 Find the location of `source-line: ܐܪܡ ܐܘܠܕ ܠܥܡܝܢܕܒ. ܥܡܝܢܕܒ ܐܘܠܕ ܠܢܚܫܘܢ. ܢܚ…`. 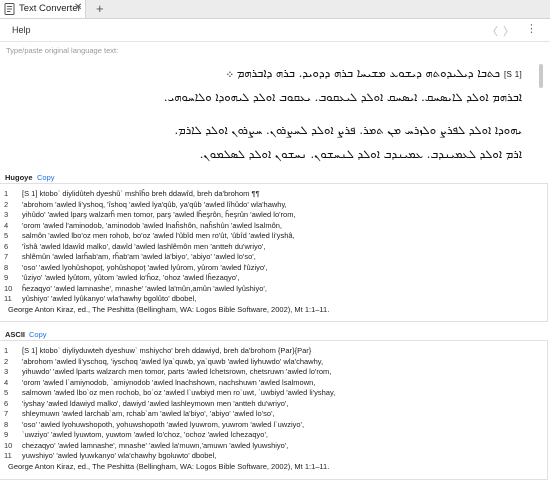

source-line: ܐܪܡ ܐܘܠܕ ܠܥܡܝܢܕܒ. ܥܡܝܢܕܒ ܐܘܠܕ ܠܢܚܫܘܢ. ܢܚ… is located at coordinates (360, 154).